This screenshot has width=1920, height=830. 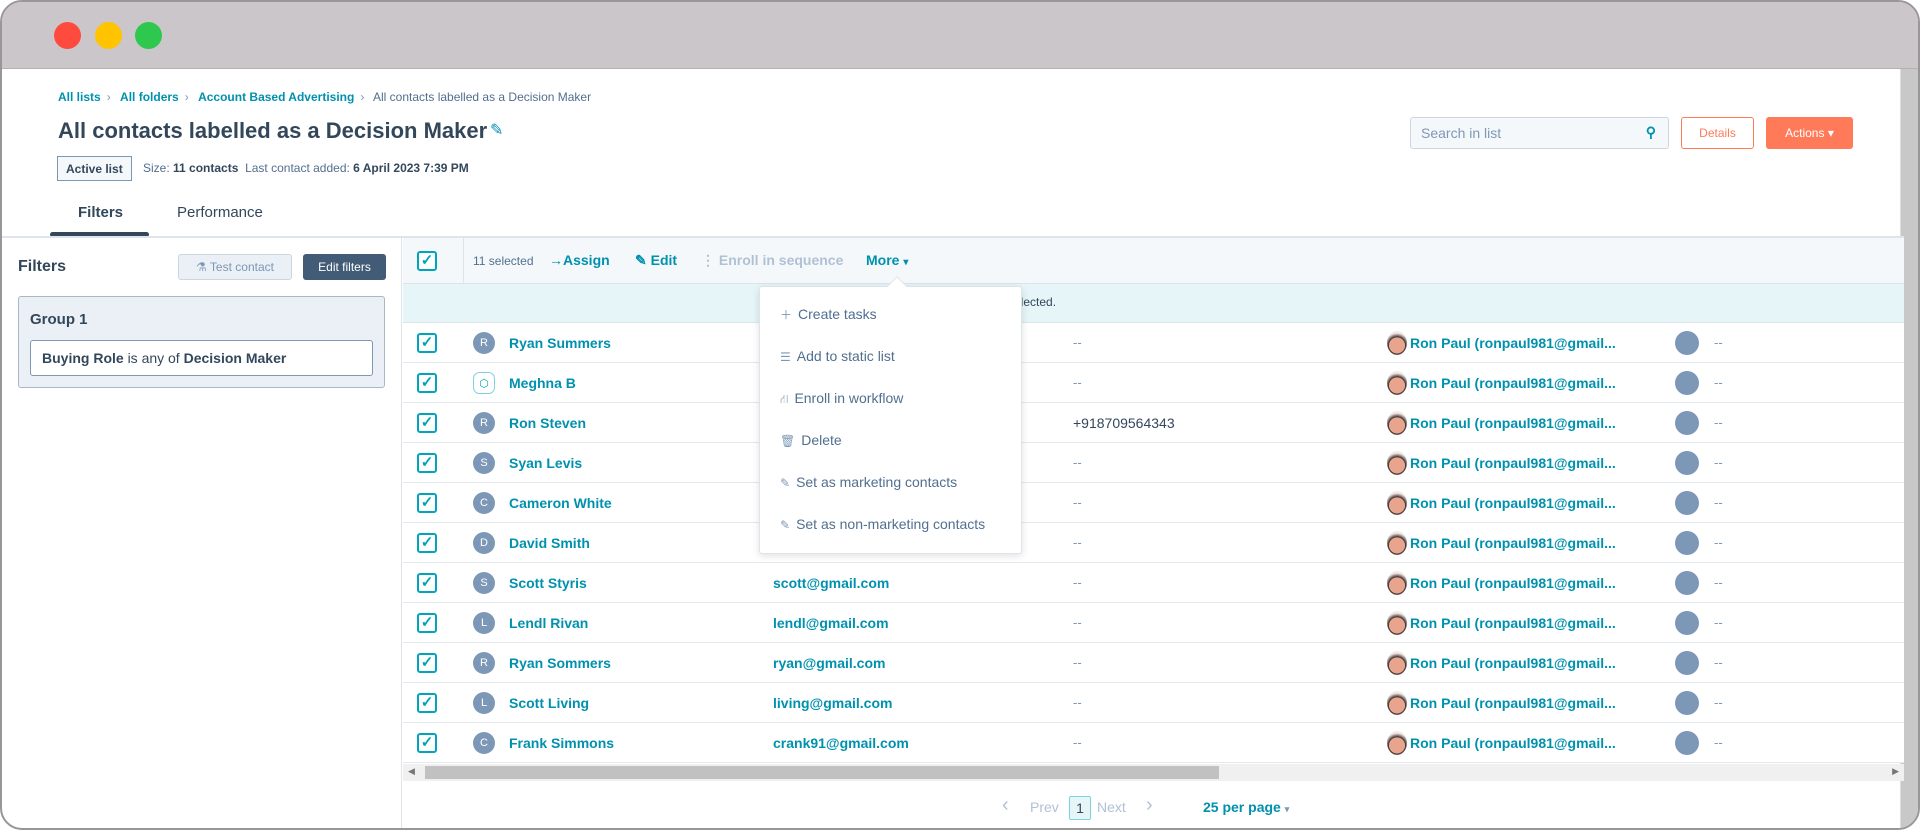 I want to click on menu-set-non-marketing: ✎ Set as non-marketing contacts, so click(x=882, y=524).